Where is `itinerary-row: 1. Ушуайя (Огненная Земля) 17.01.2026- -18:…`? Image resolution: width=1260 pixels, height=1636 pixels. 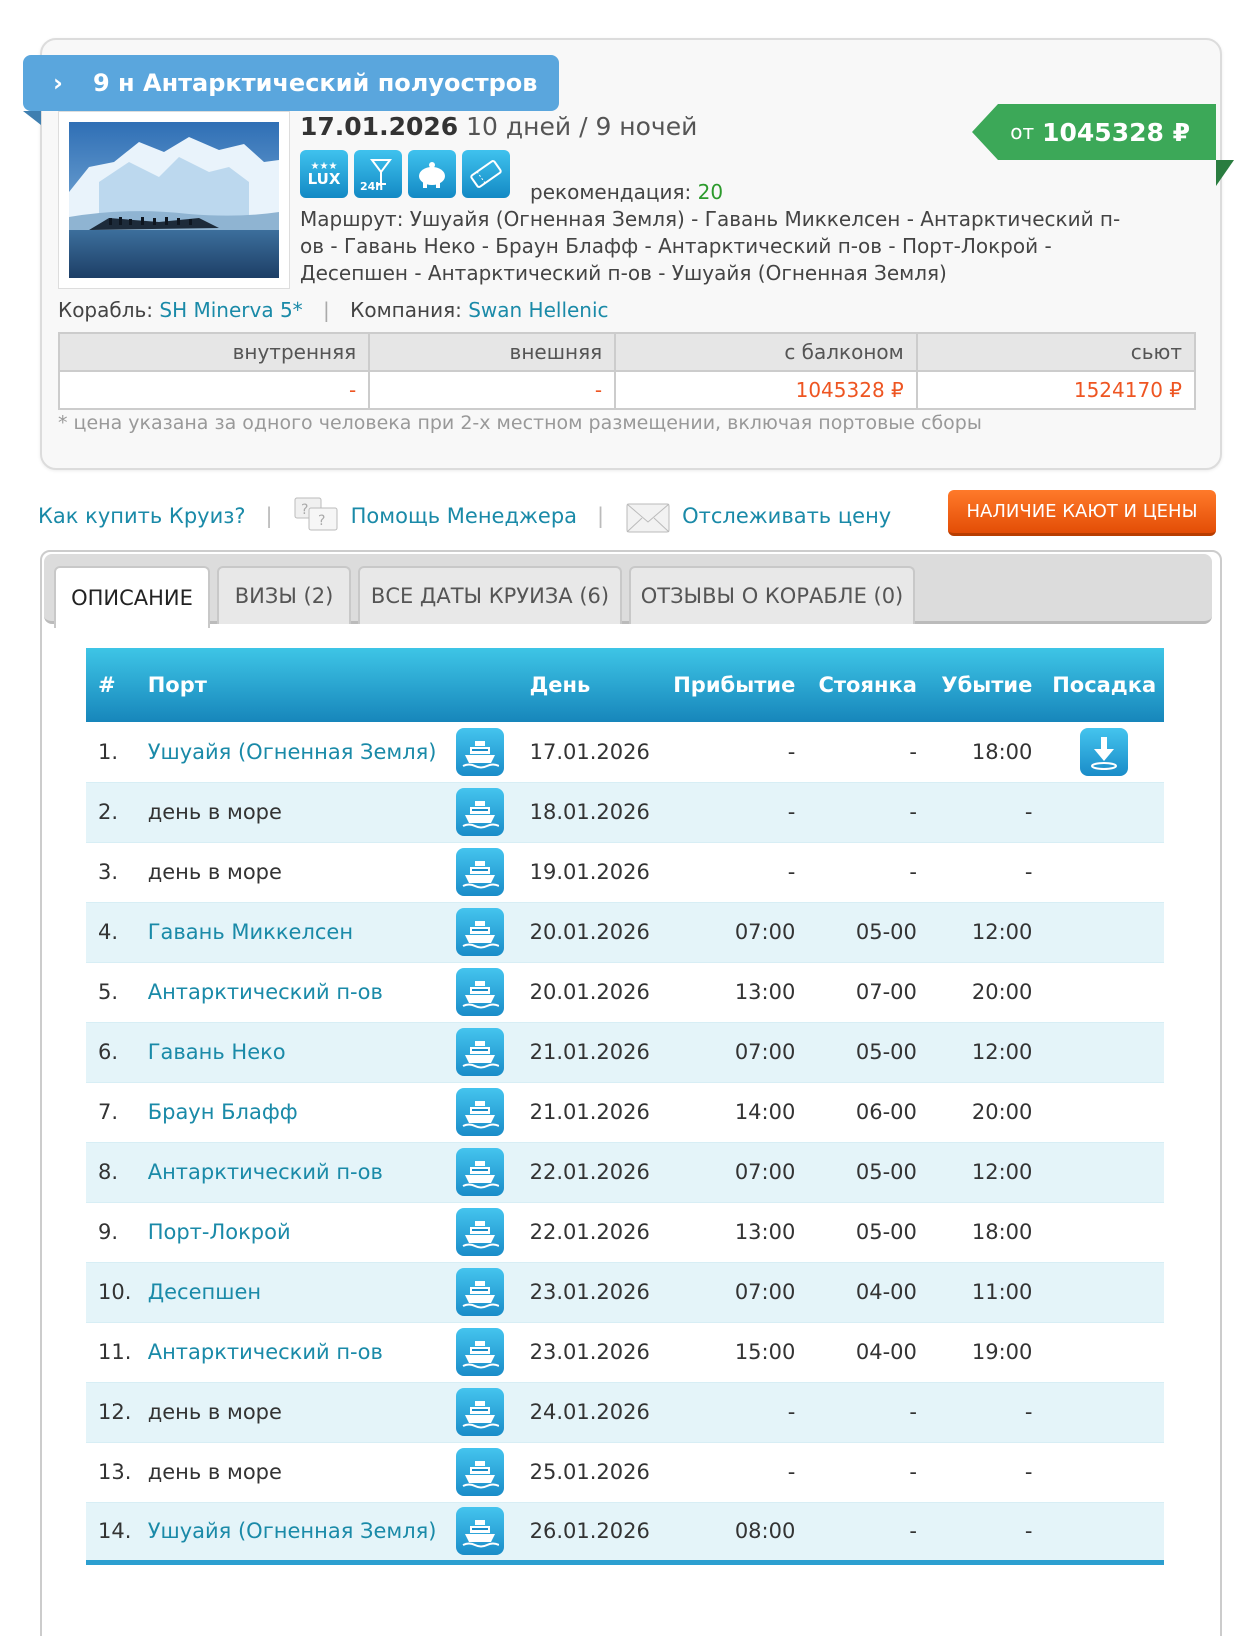
itinerary-row: 1. Ушуайя (Огненная Земля) 17.01.2026- -18:… is located at coordinates (625, 752).